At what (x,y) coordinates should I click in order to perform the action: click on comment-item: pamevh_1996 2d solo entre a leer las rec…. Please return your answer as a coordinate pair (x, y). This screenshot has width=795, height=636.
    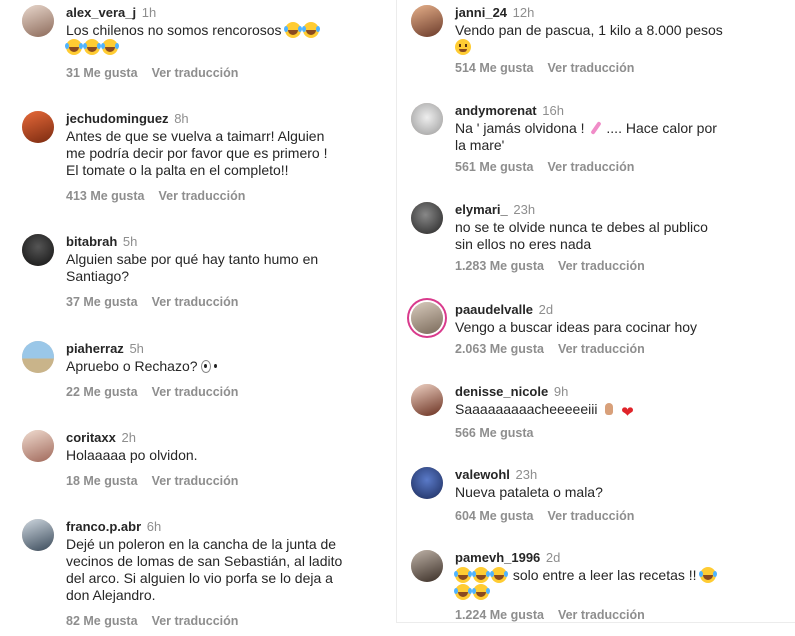
    Looking at the image, I should click on (596, 586).